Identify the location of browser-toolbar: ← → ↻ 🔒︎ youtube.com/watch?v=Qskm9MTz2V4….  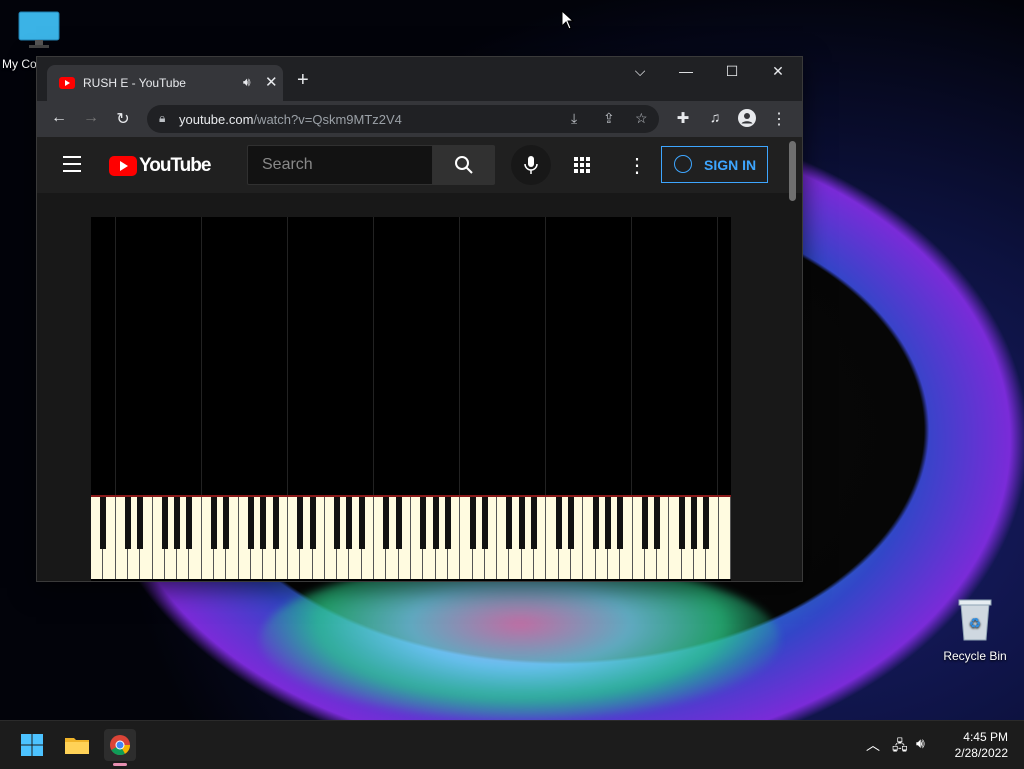
(419, 119).